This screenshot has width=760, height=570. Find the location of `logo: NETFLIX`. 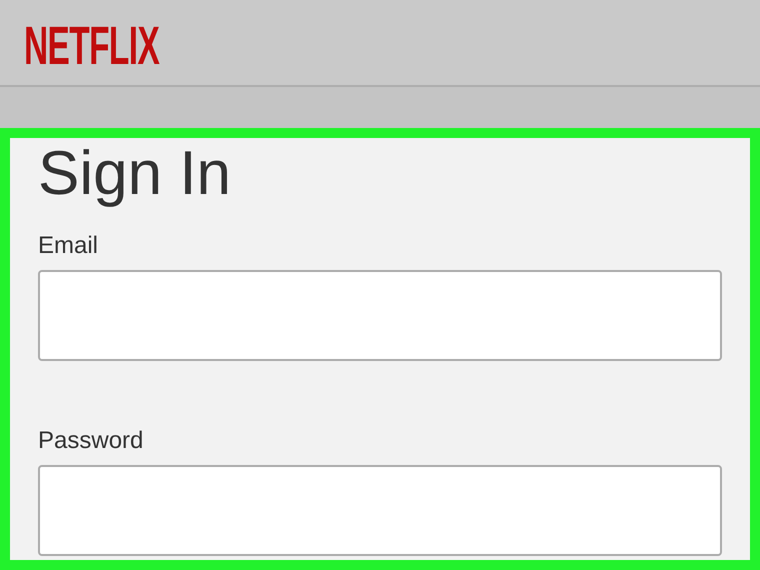

logo: NETFLIX is located at coordinates (92, 46).